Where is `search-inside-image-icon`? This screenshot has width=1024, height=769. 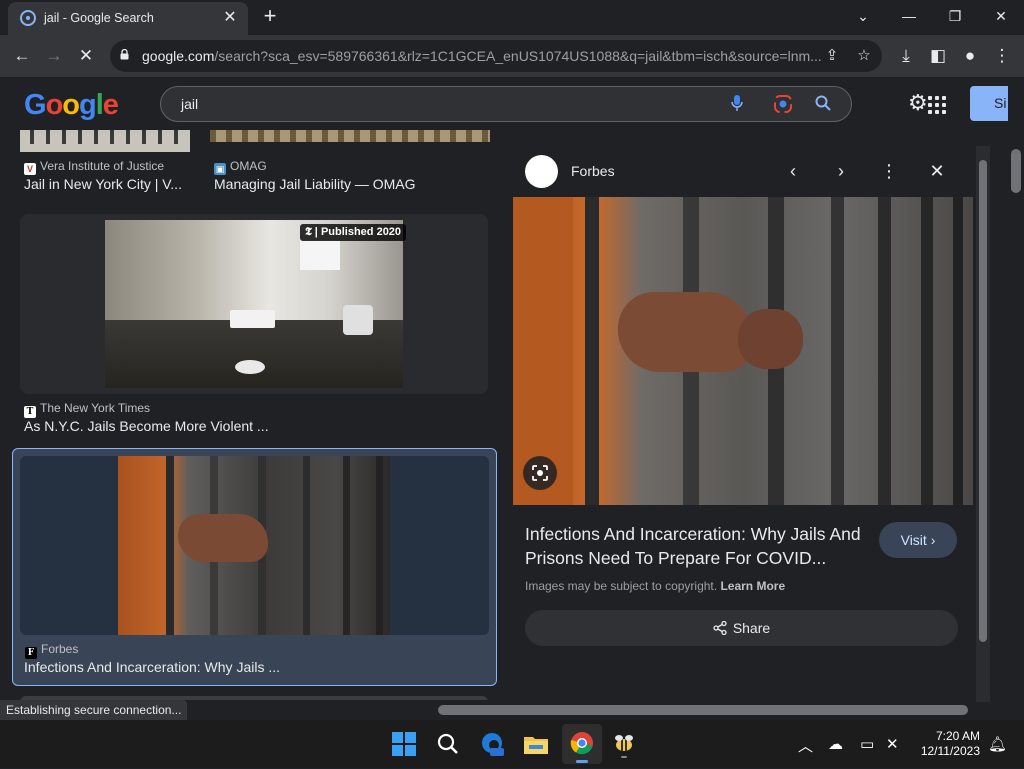 search-inside-image-icon is located at coordinates (540, 473).